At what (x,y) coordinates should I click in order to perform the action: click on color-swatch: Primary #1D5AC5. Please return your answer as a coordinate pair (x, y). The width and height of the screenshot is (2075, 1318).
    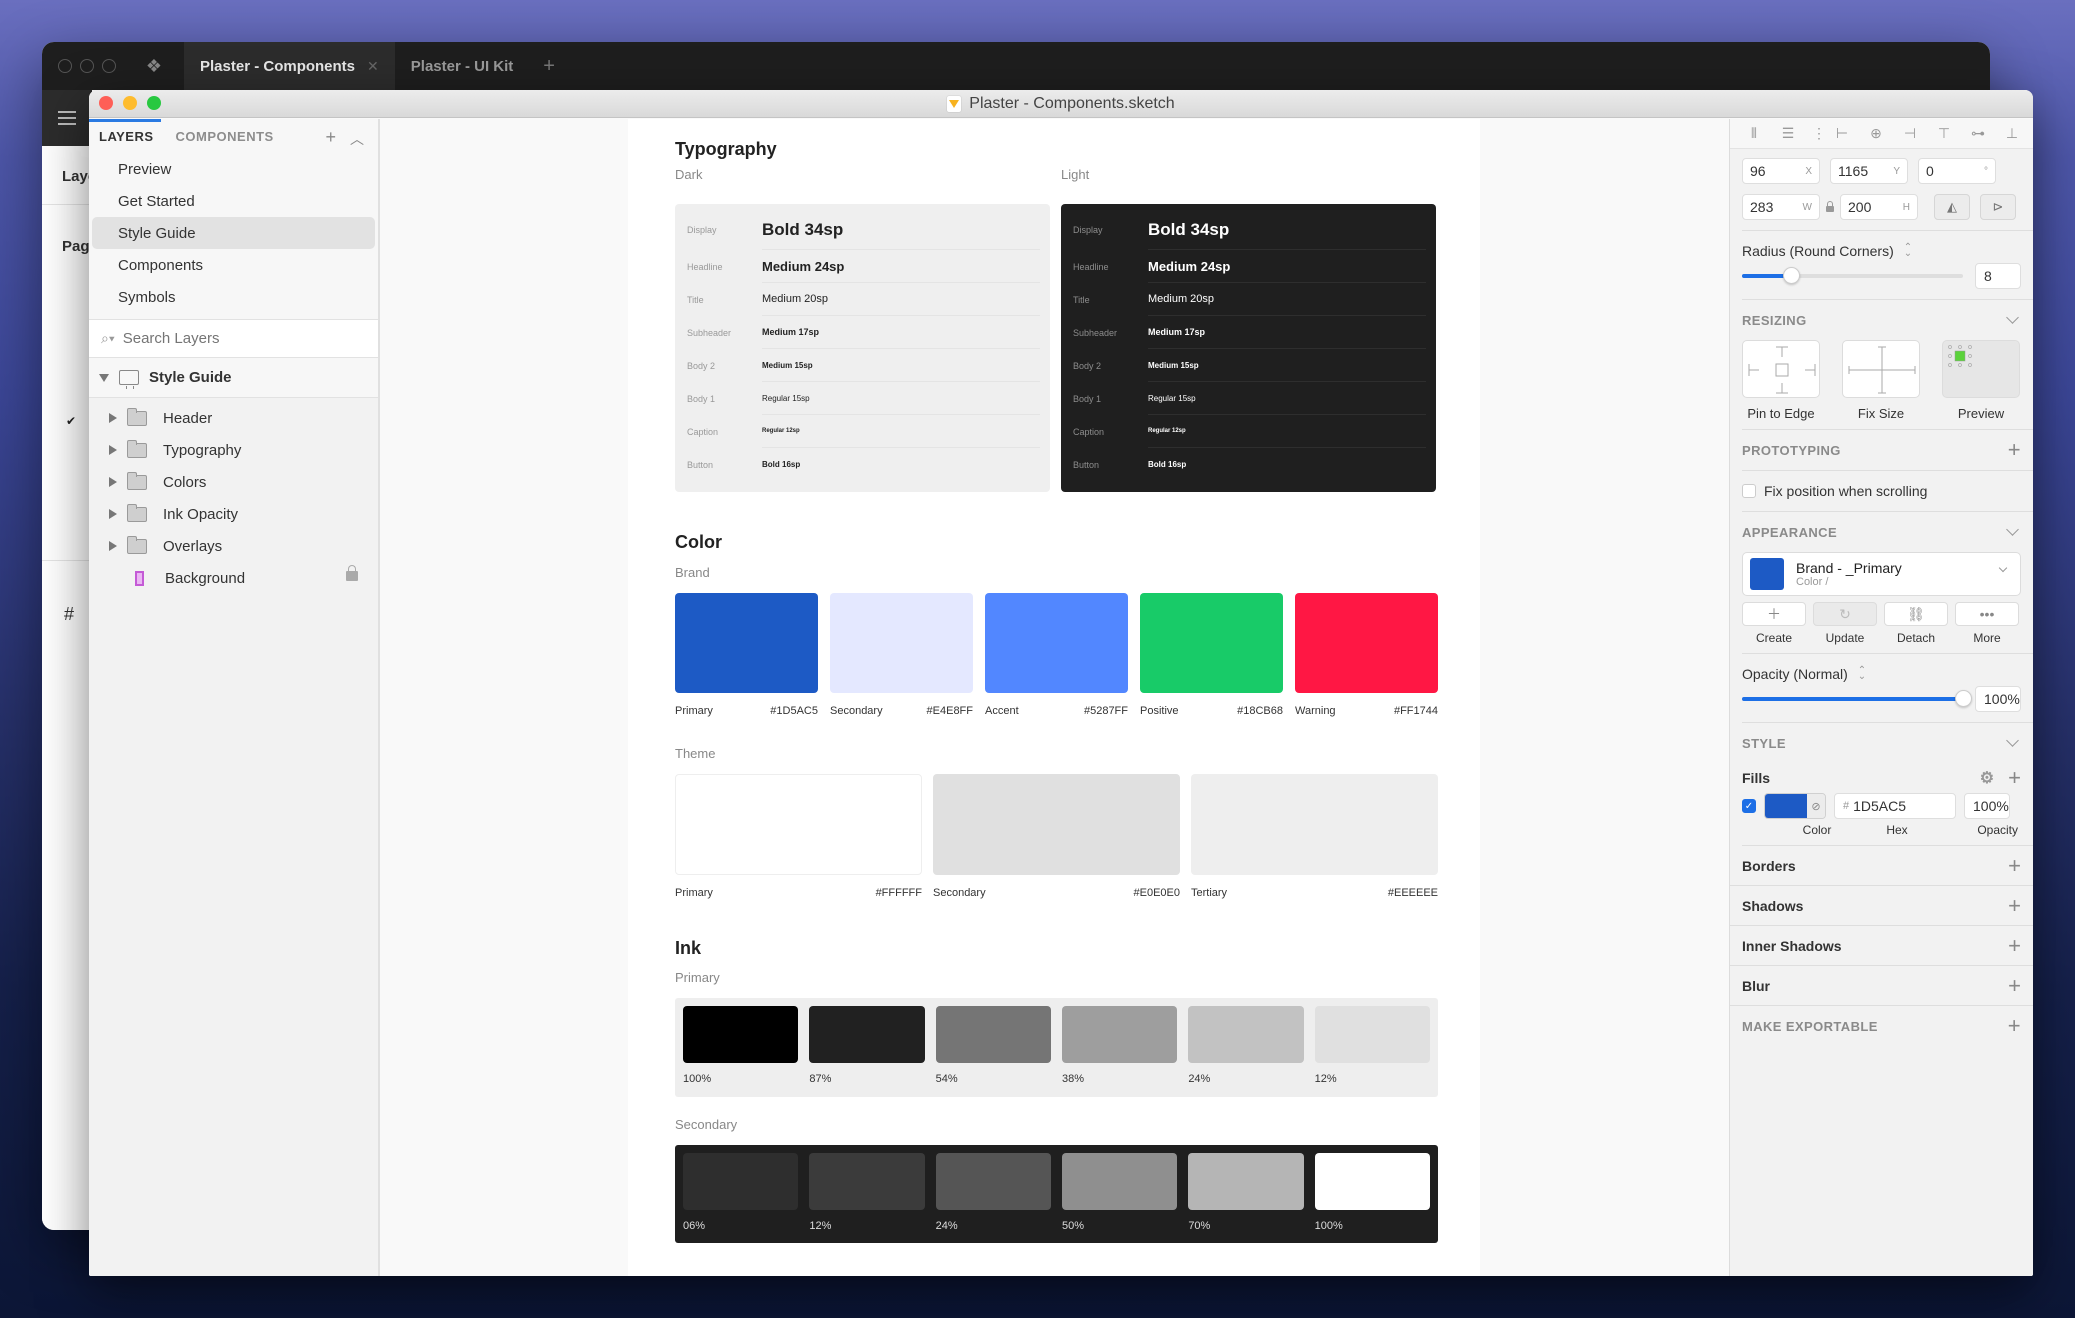
    Looking at the image, I should click on (746, 655).